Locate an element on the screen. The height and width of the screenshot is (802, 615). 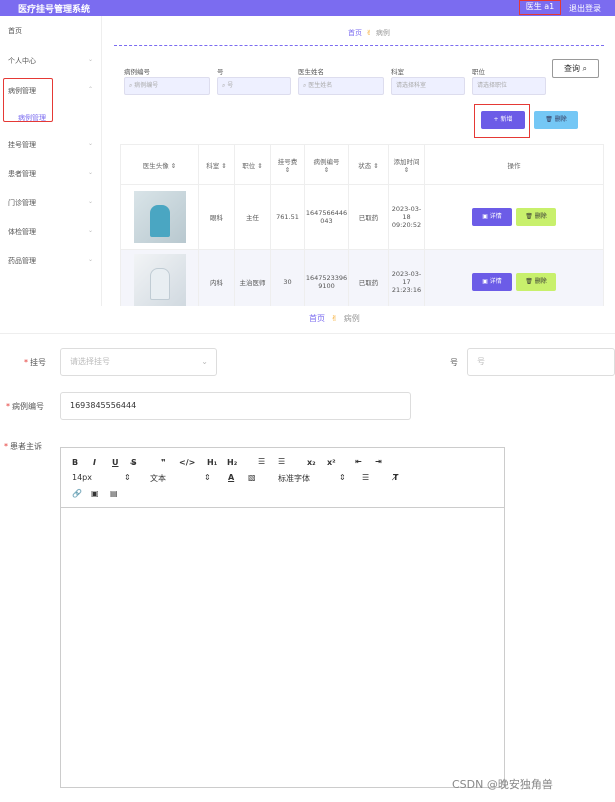
position-select: 请选择职位 is located at coordinates (509, 86).